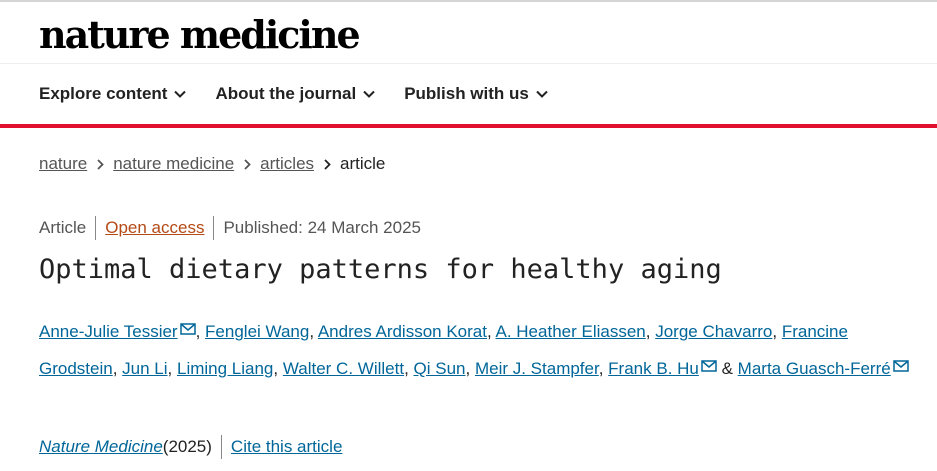 The height and width of the screenshot is (471, 937). I want to click on author-link: Meir J. Stampfer, so click(537, 368).